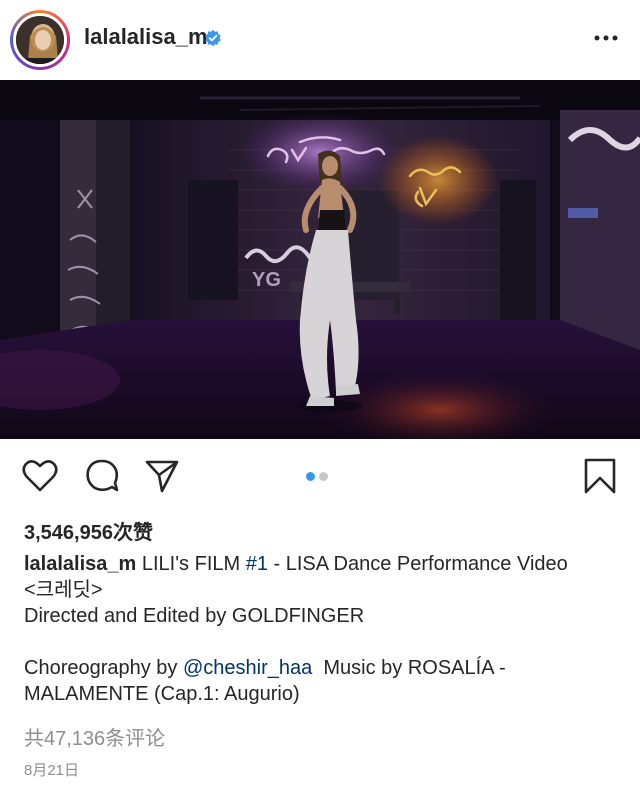 This screenshot has height=788, width=640. I want to click on save-button, so click(600, 476).